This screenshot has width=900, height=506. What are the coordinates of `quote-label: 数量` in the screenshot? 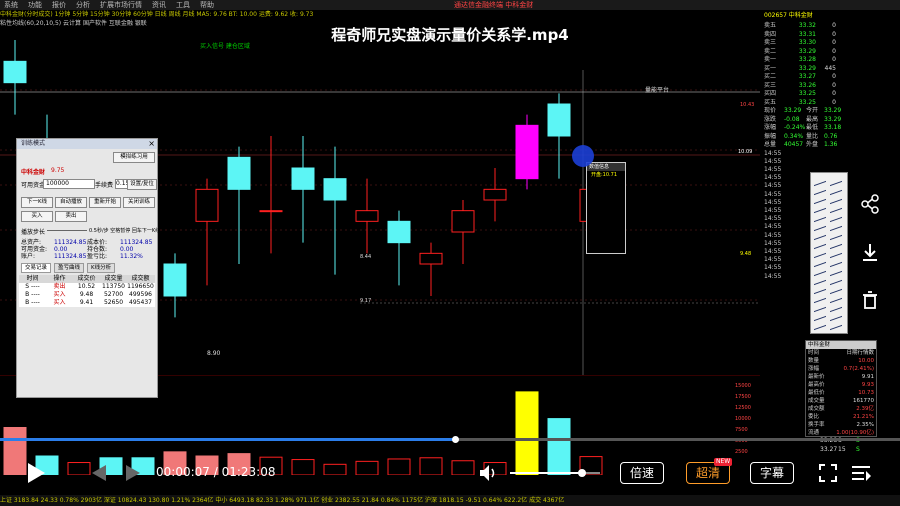 It's located at (814, 361).